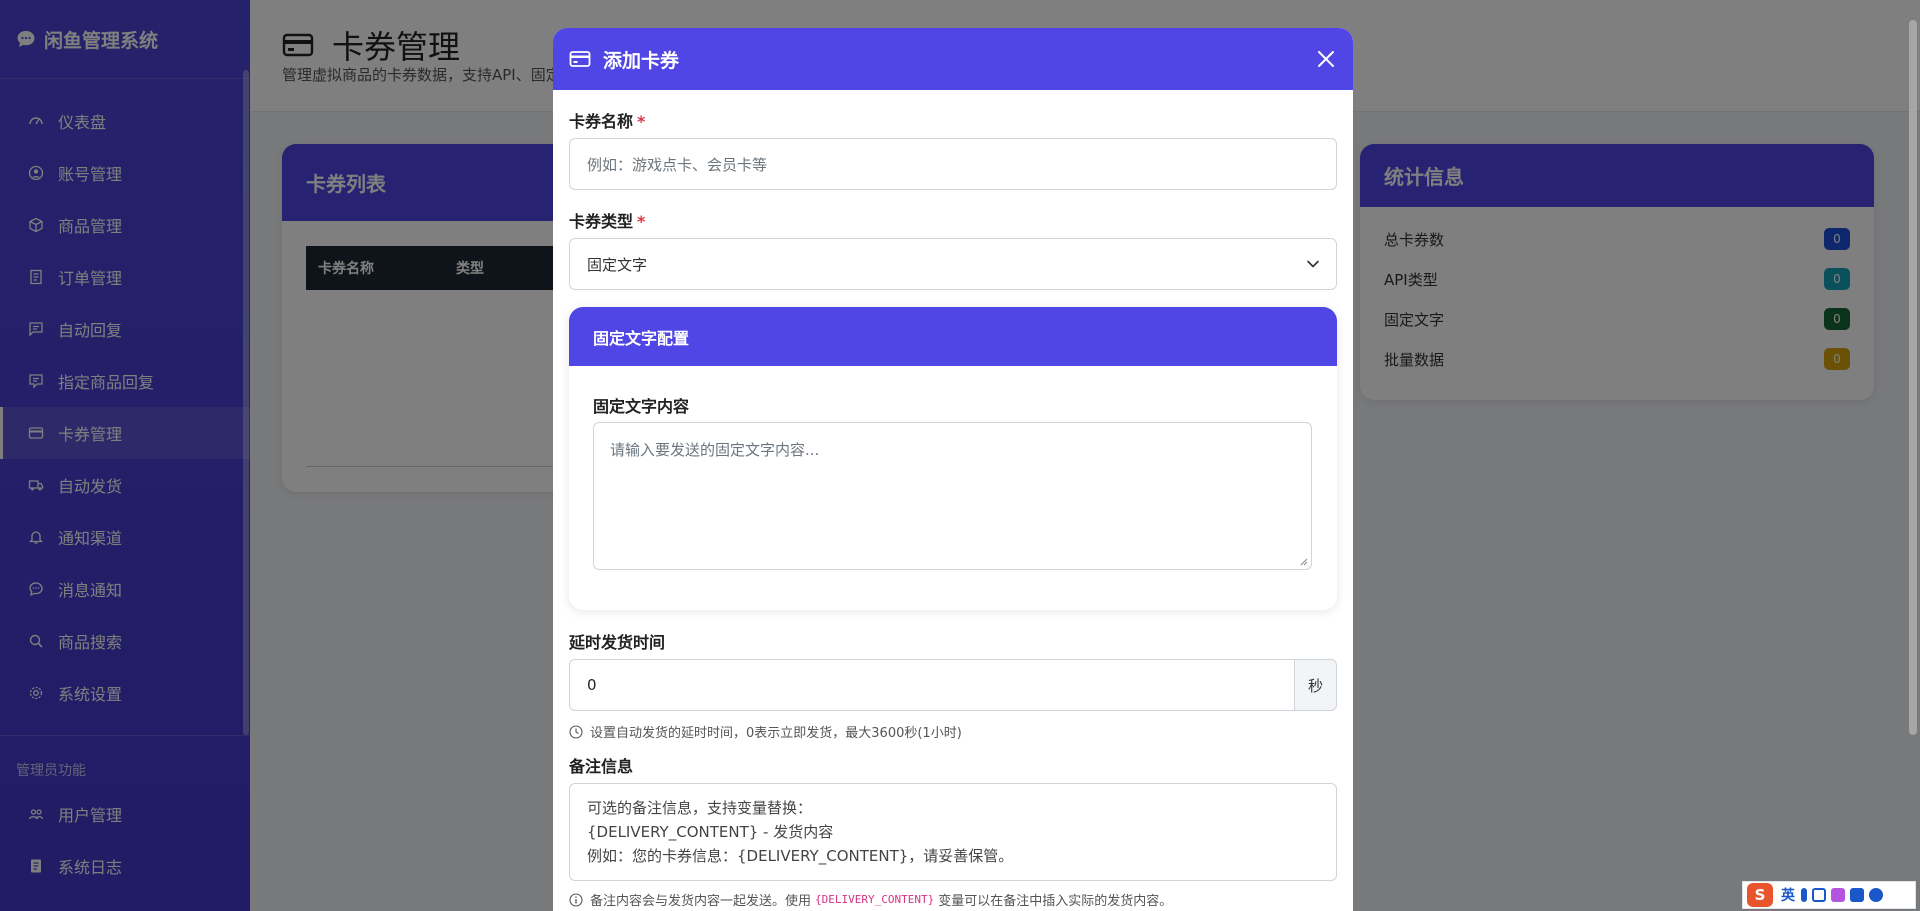 Image resolution: width=1920 pixels, height=911 pixels. I want to click on card-type-select: 固定文字, so click(953, 264).